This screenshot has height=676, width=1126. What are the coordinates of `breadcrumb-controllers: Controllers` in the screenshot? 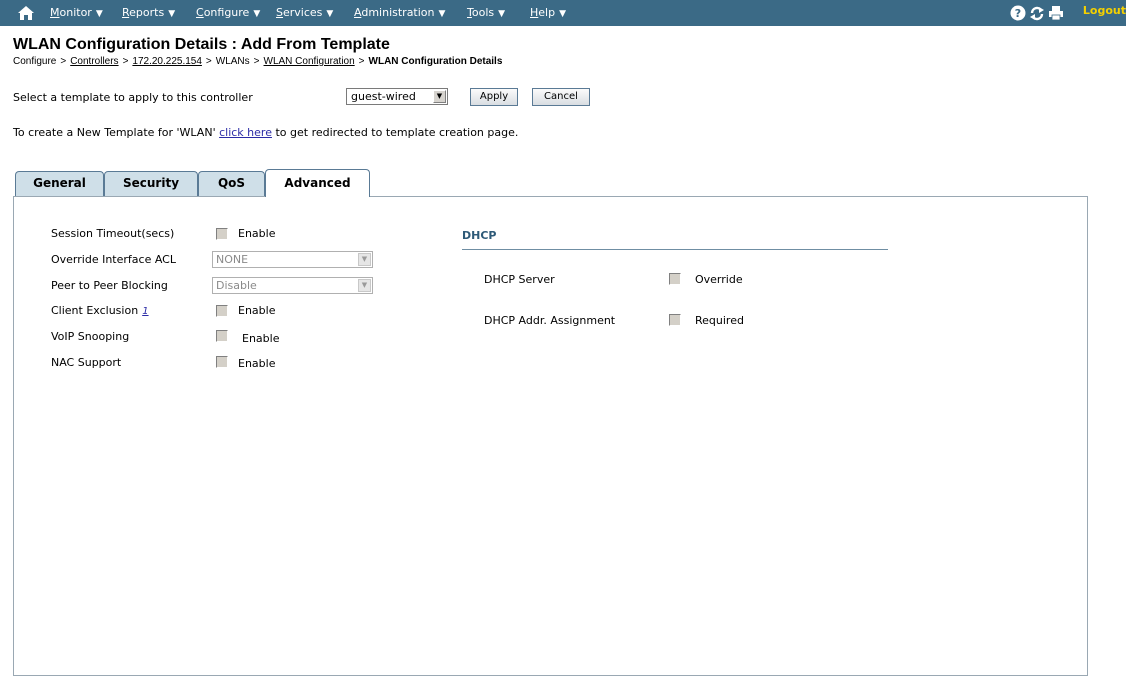 It's located at (94, 61).